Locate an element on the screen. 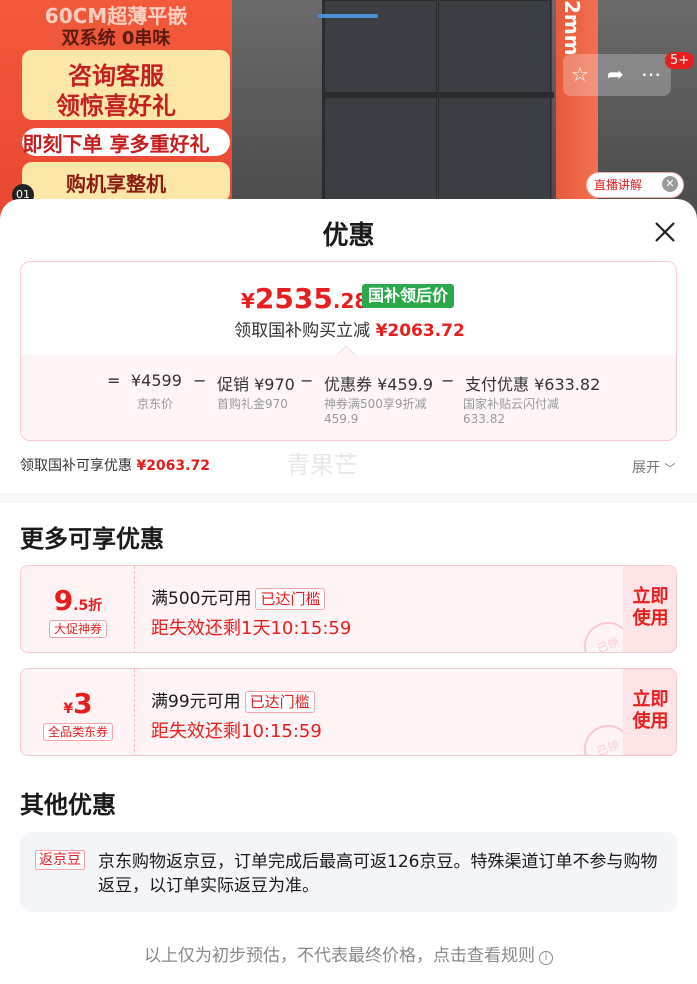  star-icon: ☆ is located at coordinates (580, 74).